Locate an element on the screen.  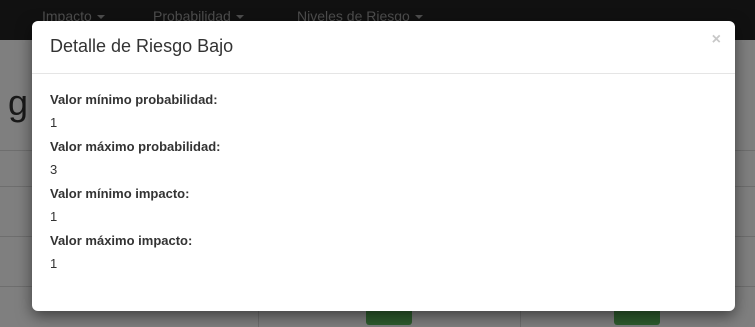
modal-title: Detalle de Riesgo Bajo is located at coordinates (142, 46).